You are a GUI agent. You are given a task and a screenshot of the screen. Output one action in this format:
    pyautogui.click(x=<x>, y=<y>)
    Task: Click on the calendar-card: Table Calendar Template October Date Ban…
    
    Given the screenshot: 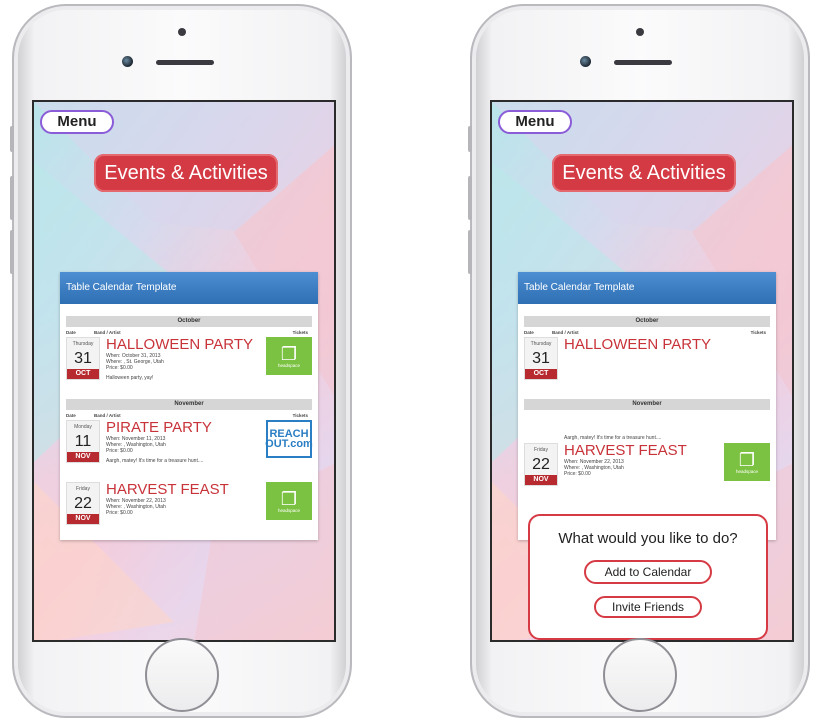 What is the action you would take?
    pyautogui.click(x=189, y=406)
    